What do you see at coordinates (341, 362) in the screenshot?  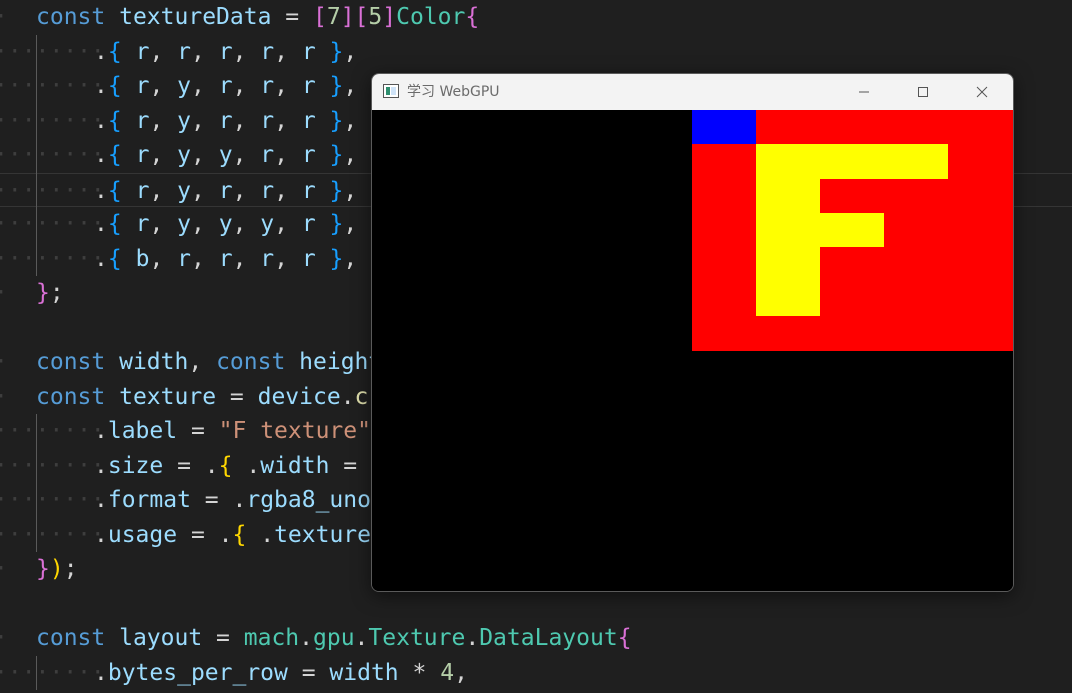 I see `code-token: height` at bounding box center [341, 362].